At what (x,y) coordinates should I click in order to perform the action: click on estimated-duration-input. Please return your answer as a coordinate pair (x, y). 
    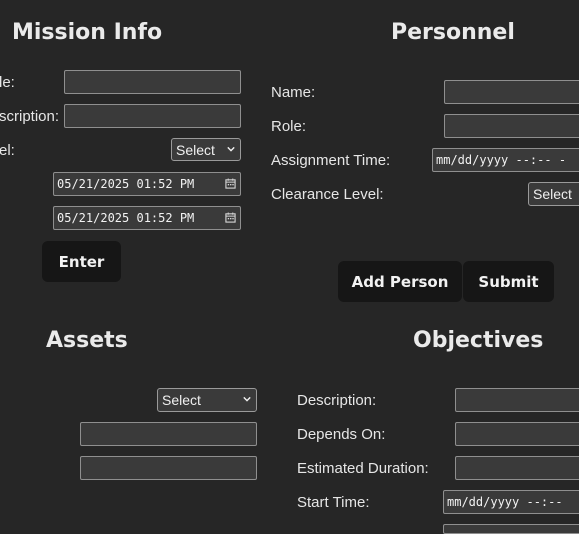
    Looking at the image, I should click on (517, 468).